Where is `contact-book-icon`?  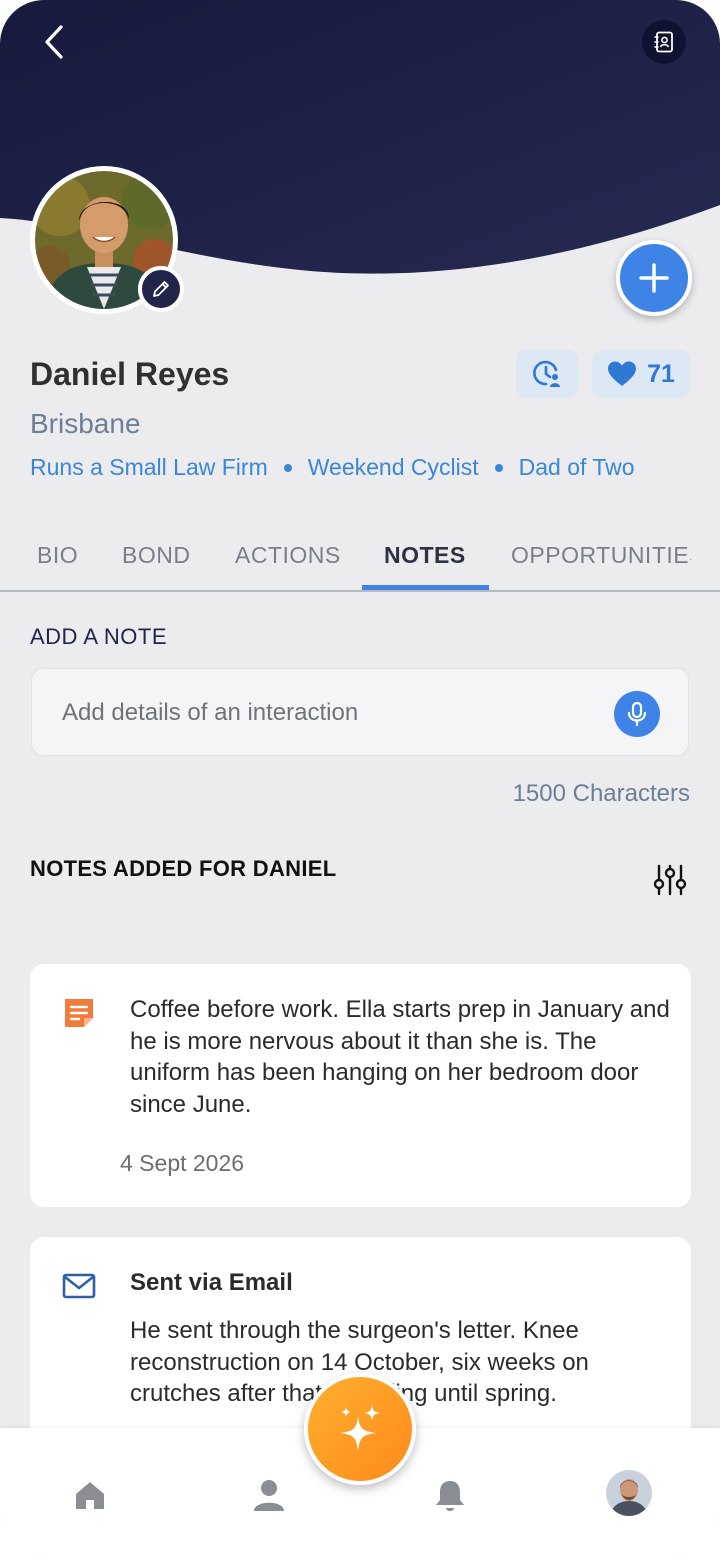 contact-book-icon is located at coordinates (663, 42).